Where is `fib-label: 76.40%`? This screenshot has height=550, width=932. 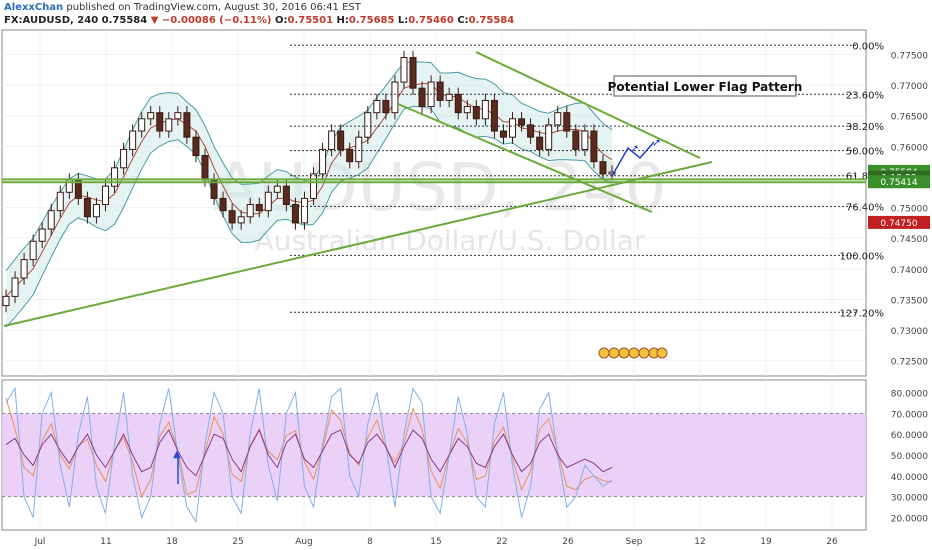
fib-label: 76.40% is located at coordinates (865, 207).